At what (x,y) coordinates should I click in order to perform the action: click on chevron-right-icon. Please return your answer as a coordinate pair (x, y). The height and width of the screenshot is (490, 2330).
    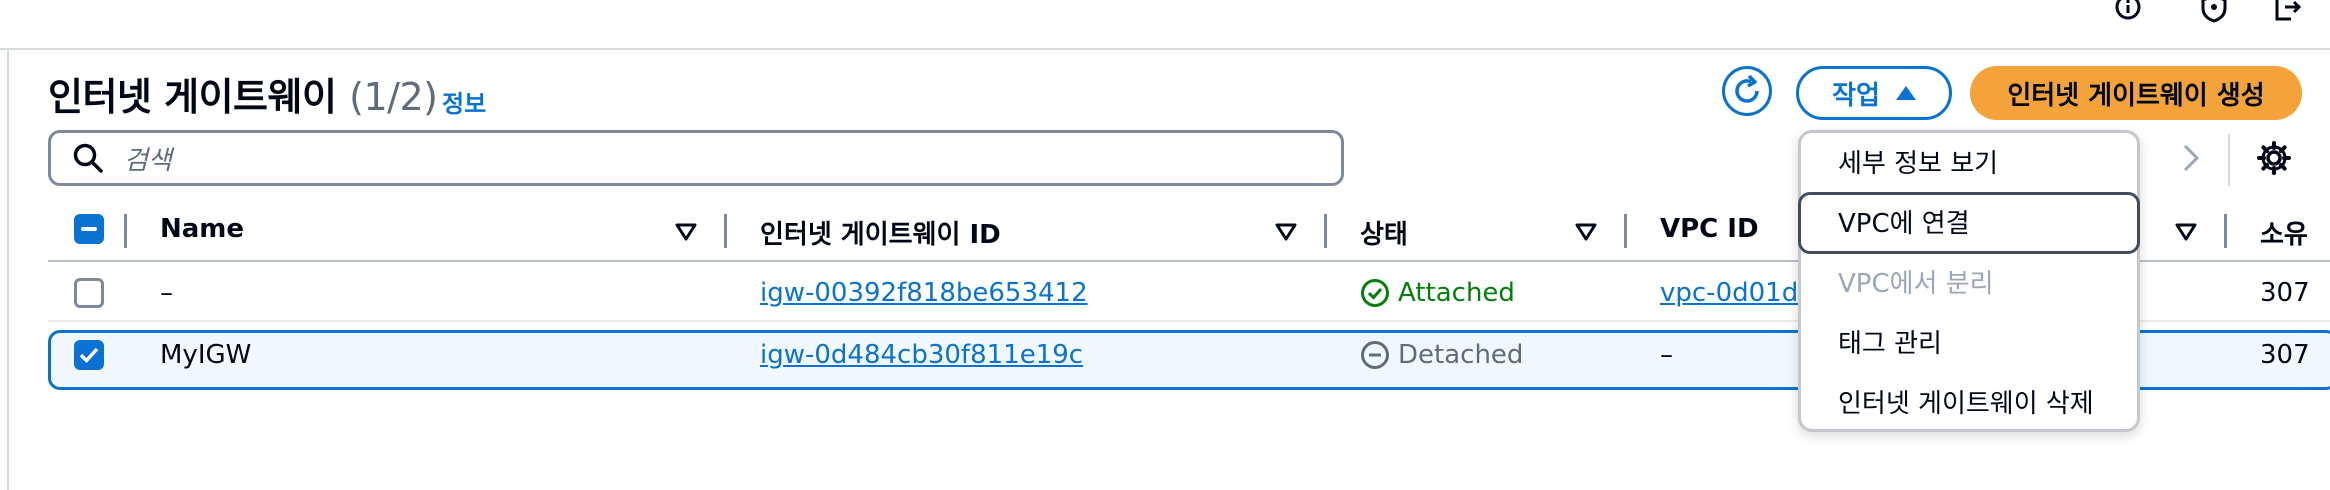
    Looking at the image, I should click on (2191, 158).